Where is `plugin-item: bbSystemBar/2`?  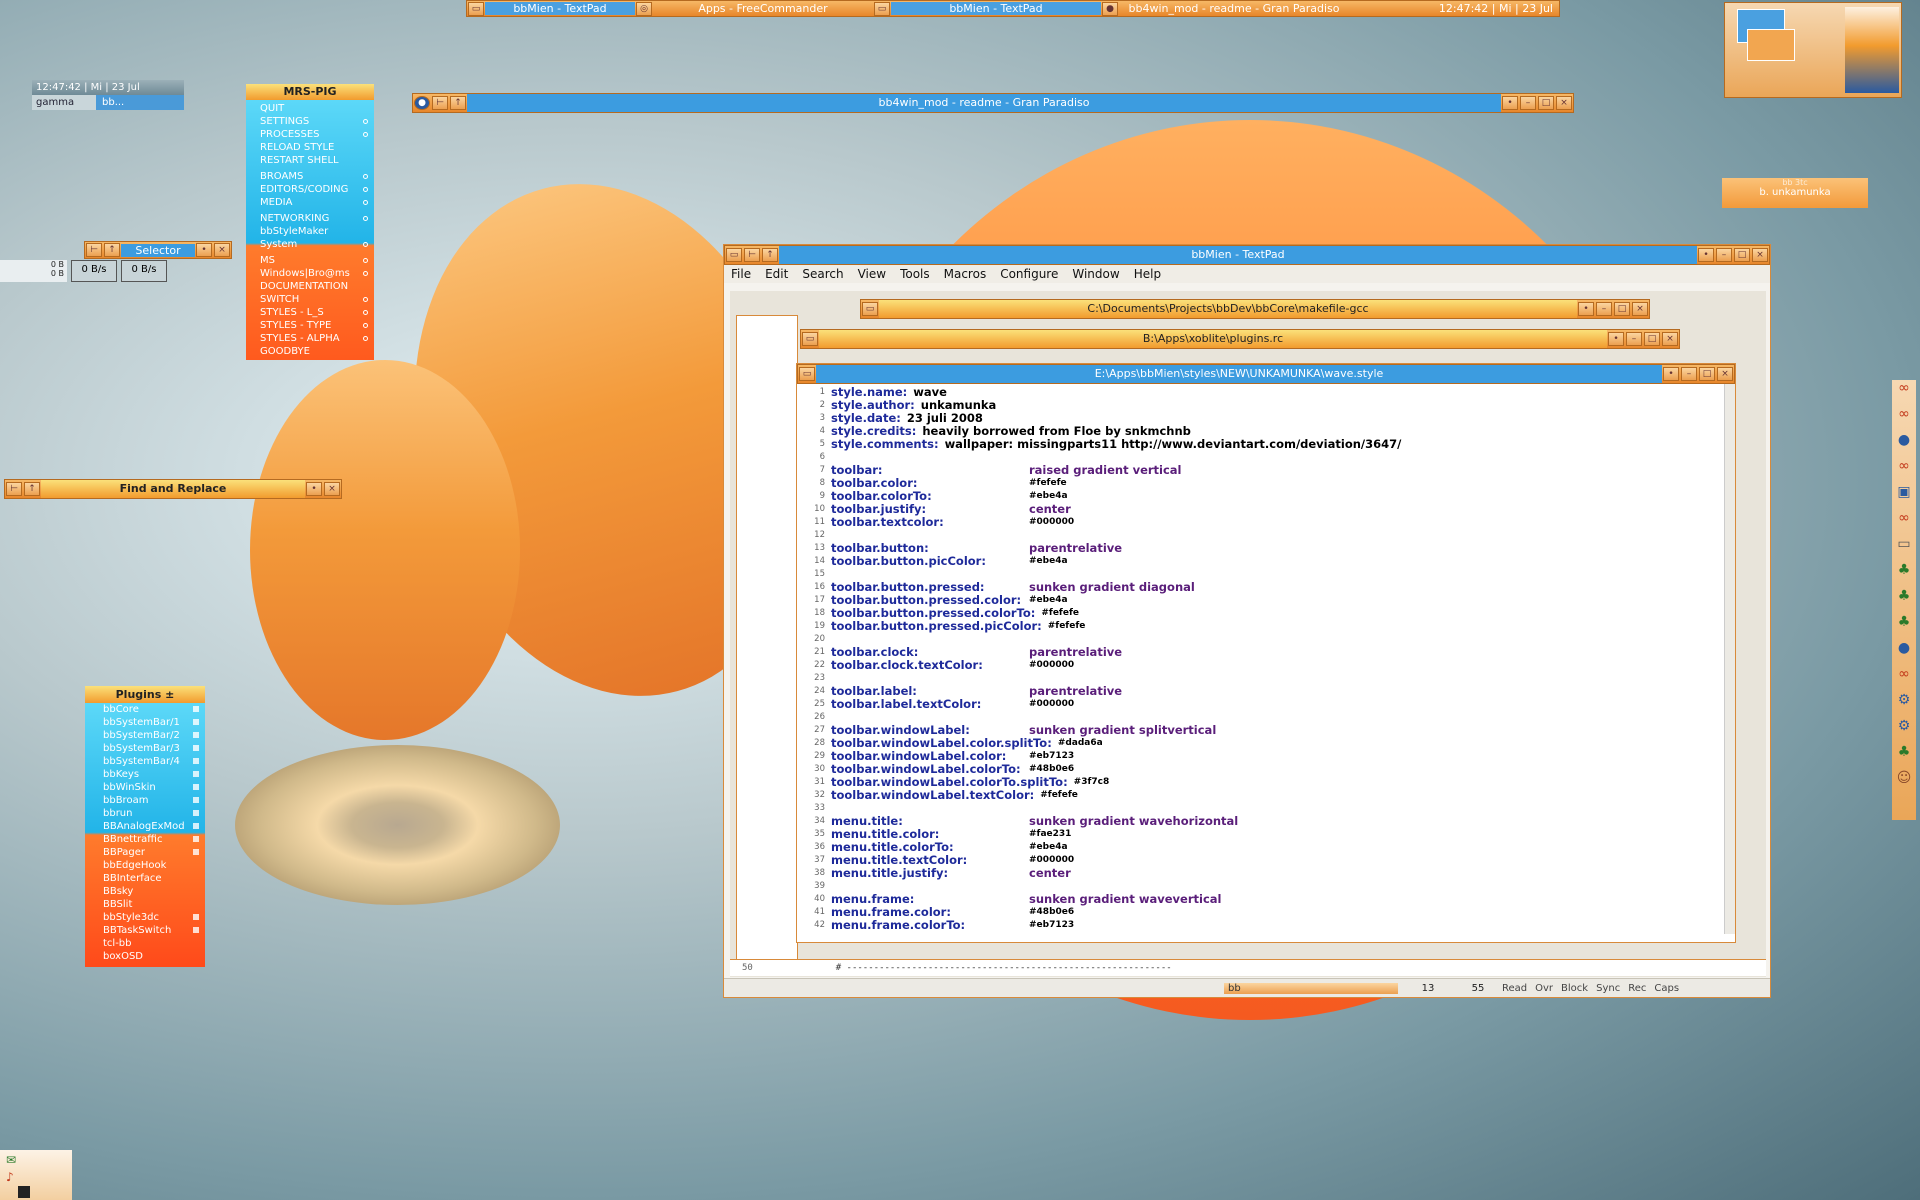 plugin-item: bbSystemBar/2 is located at coordinates (145, 735).